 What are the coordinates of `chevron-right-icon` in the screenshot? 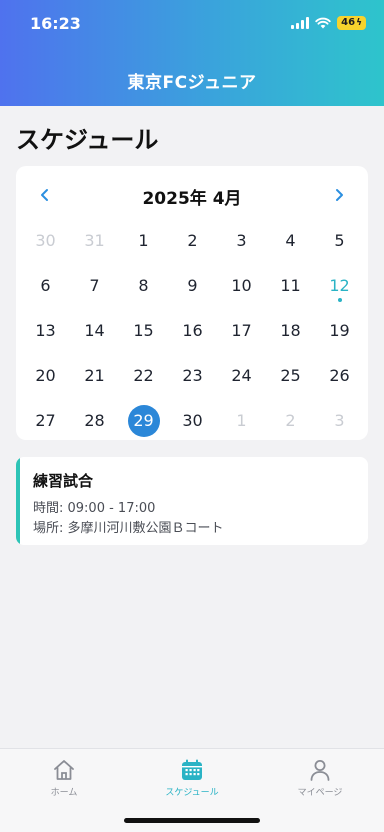 It's located at (339, 195).